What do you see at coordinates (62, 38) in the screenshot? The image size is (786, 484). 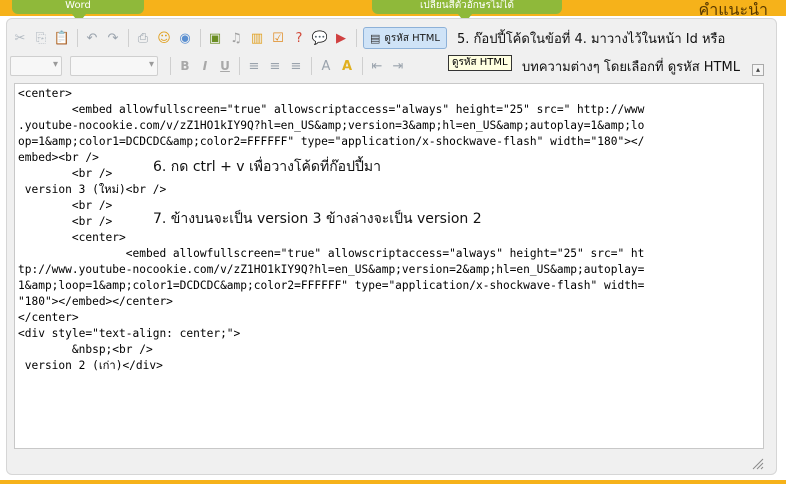 I see `paste-icon: 📋` at bounding box center [62, 38].